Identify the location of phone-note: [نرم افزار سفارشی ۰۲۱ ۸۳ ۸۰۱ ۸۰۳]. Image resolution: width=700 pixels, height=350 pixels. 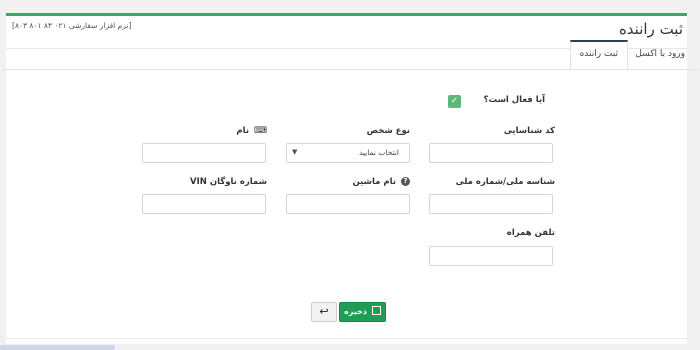
(72, 25).